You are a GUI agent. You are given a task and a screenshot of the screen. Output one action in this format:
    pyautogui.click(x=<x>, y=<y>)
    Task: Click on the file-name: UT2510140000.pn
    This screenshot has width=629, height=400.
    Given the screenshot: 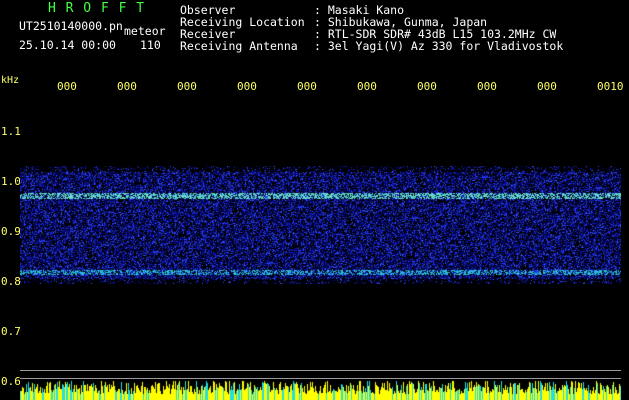 What is the action you would take?
    pyautogui.click(x=71, y=26)
    